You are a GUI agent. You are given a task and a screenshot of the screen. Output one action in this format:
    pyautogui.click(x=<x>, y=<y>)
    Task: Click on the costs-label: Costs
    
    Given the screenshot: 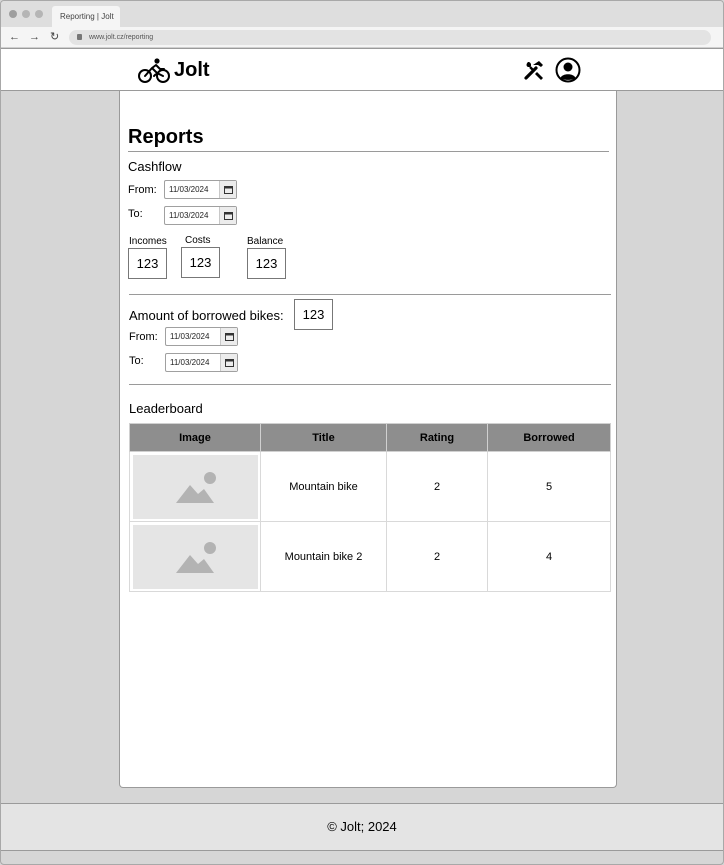 What is the action you would take?
    pyautogui.click(x=198, y=240)
    